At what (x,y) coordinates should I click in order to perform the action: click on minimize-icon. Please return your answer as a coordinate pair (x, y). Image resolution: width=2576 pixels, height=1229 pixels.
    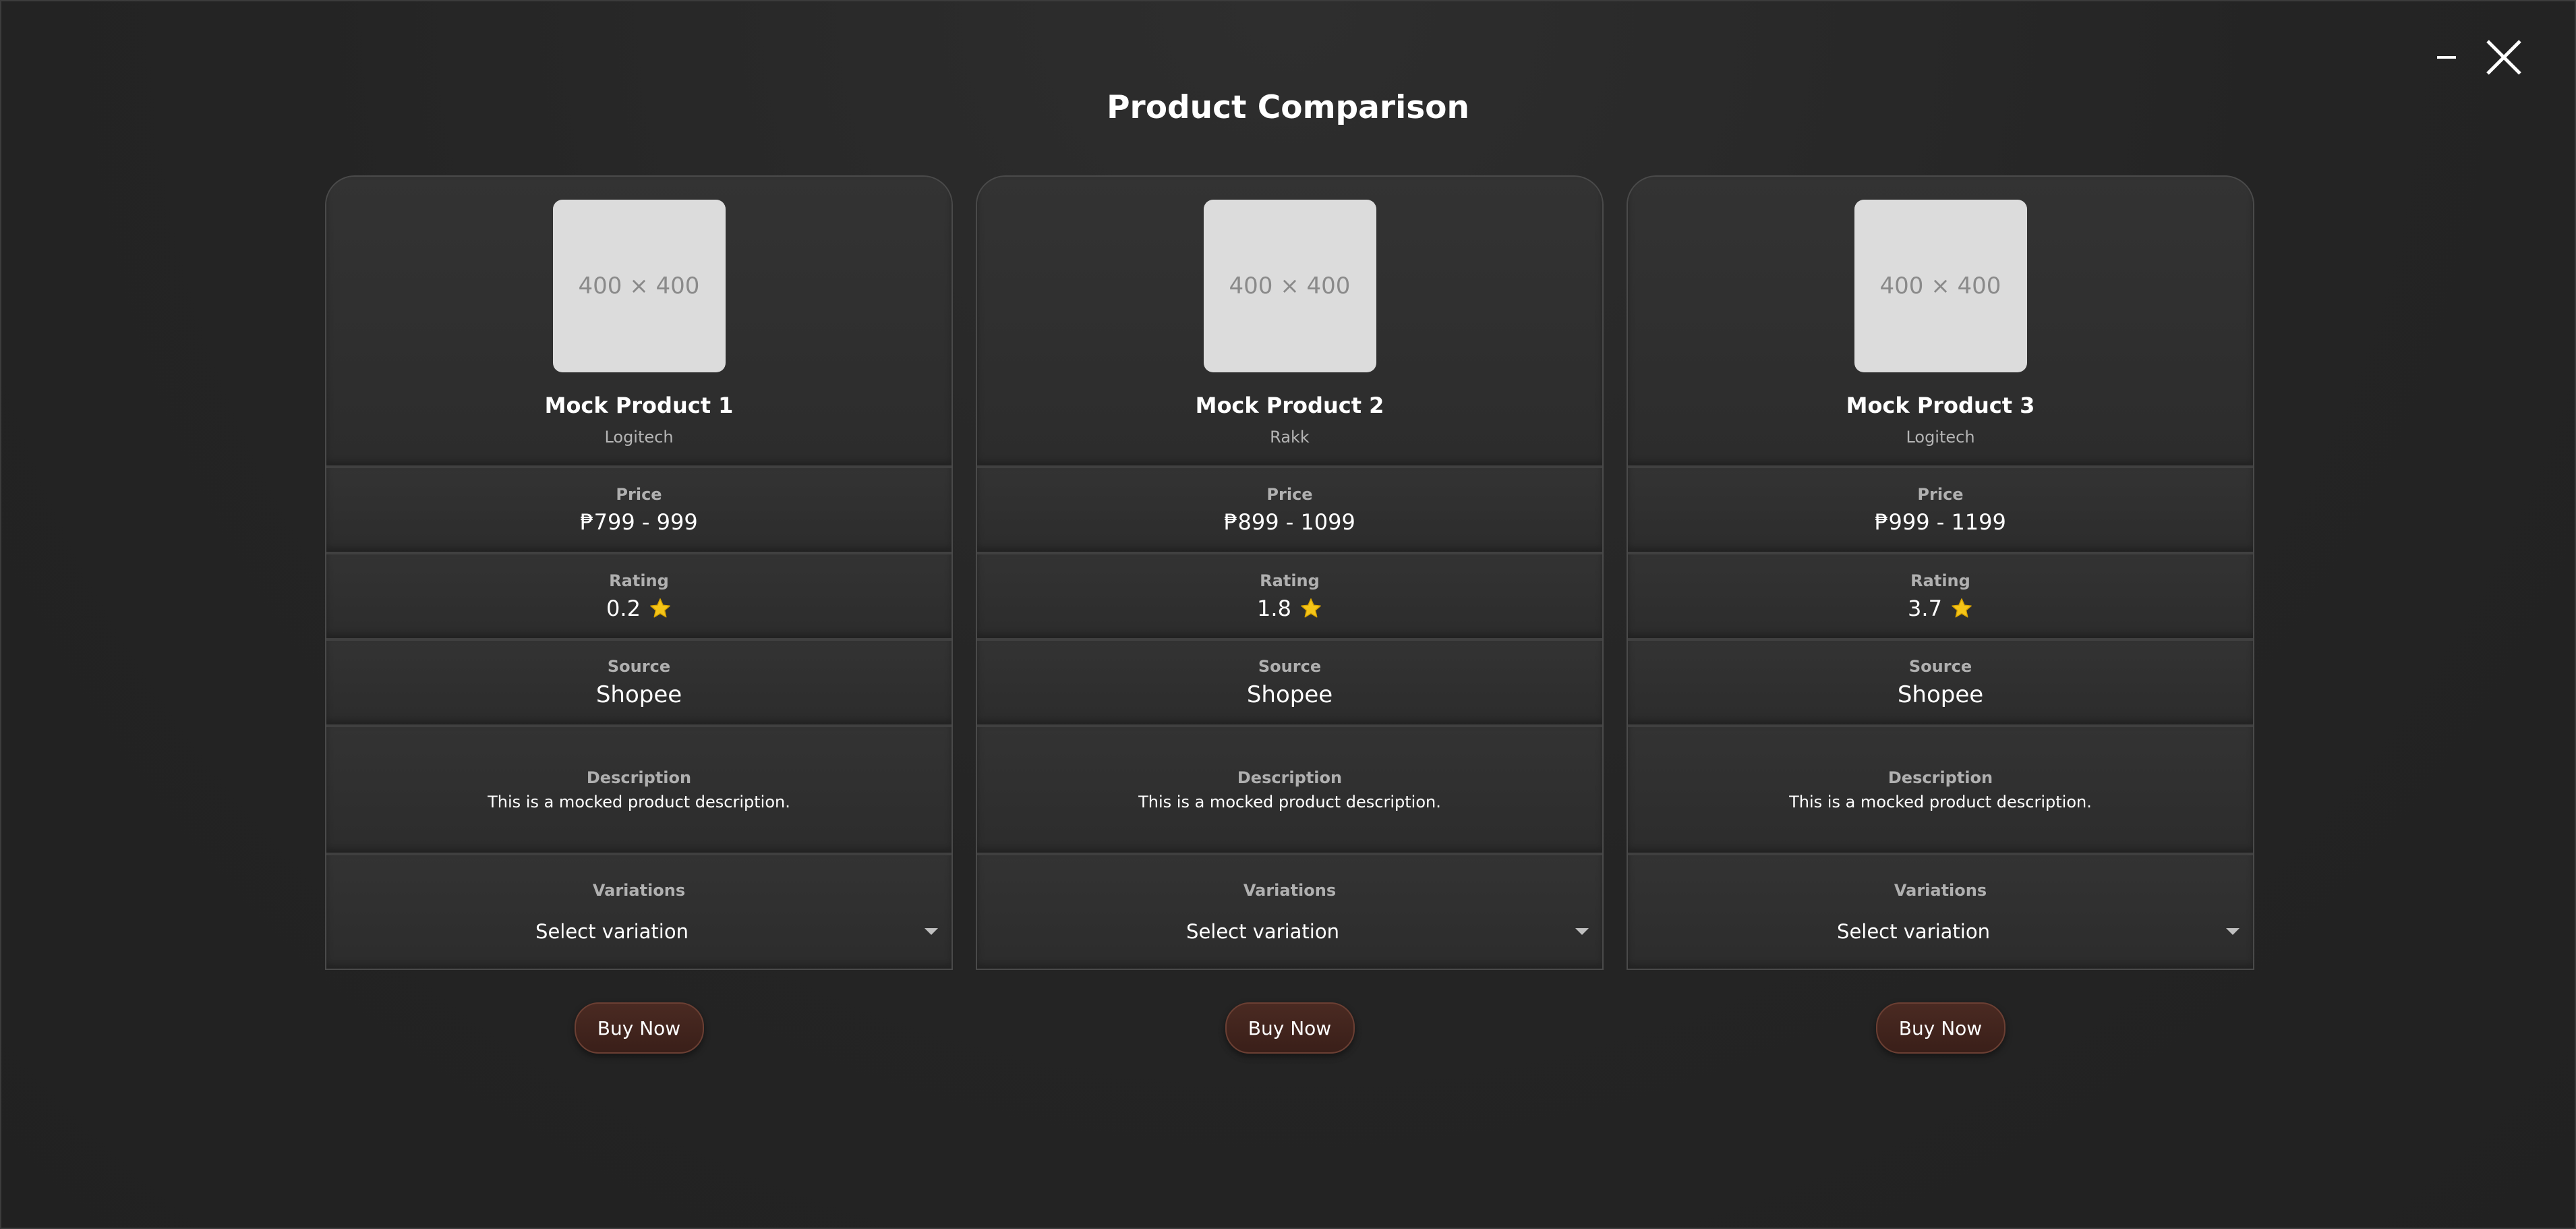
    Looking at the image, I should click on (2447, 58).